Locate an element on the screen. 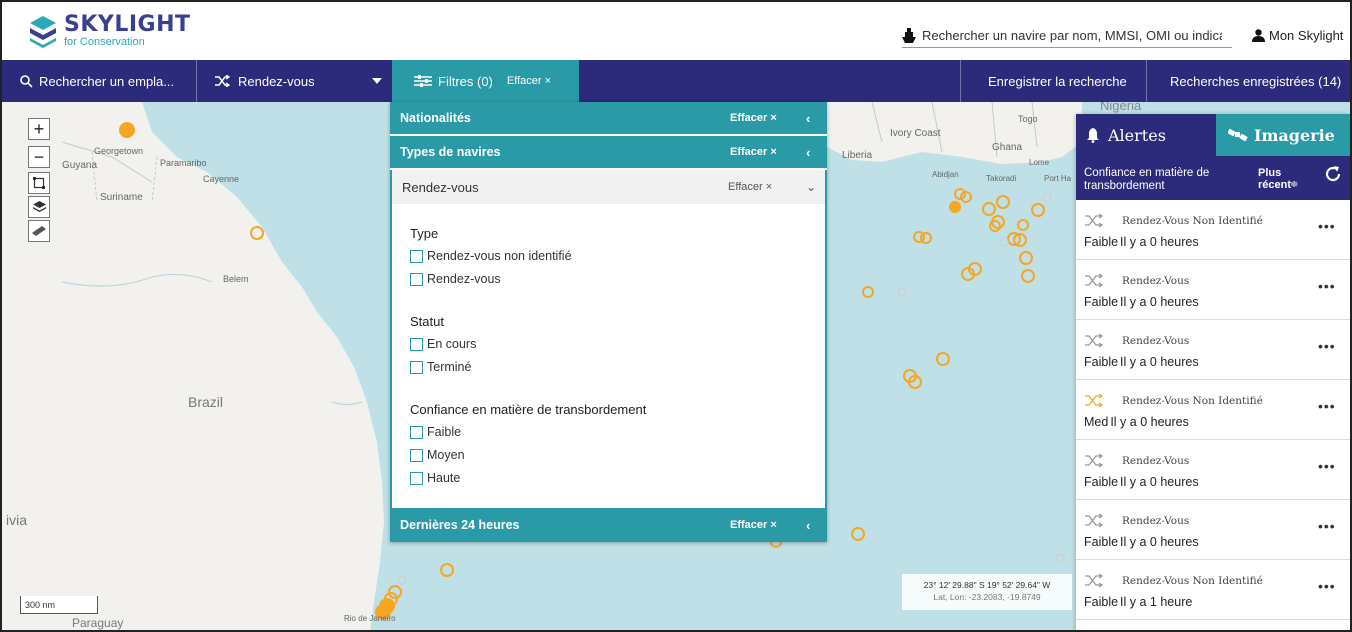 This screenshot has width=1352, height=632. saved-searches-button: Recherches enregistrées (14) is located at coordinates (1255, 81).